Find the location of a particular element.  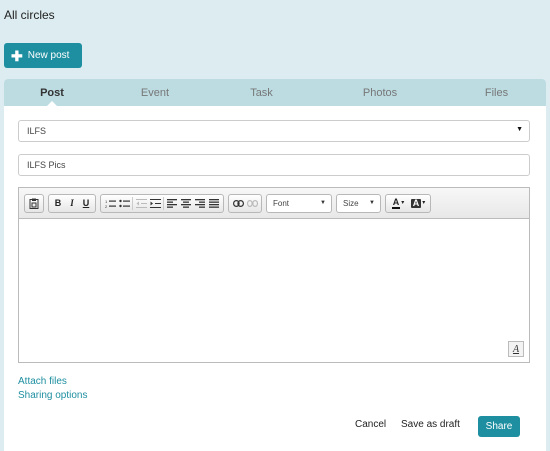

justify-icon is located at coordinates (214, 203).